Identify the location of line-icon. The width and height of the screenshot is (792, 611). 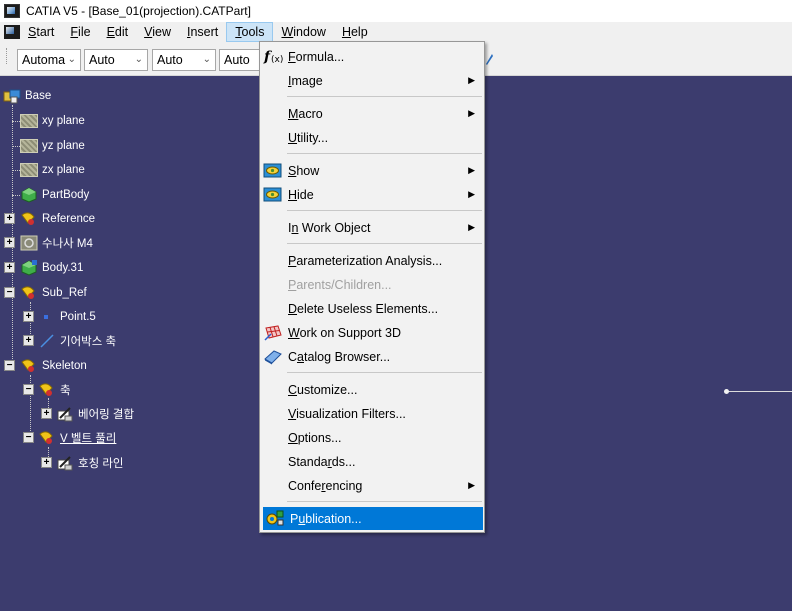
(47, 341).